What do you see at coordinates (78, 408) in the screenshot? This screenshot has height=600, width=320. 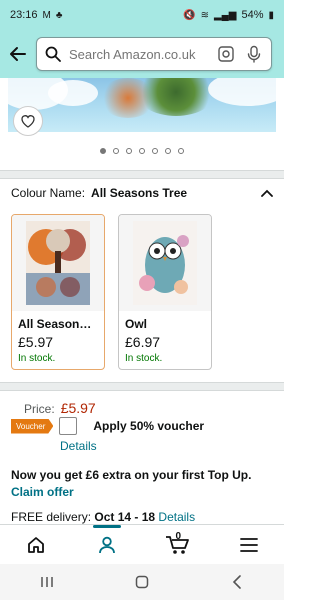 I see `price-value: £5.97` at bounding box center [78, 408].